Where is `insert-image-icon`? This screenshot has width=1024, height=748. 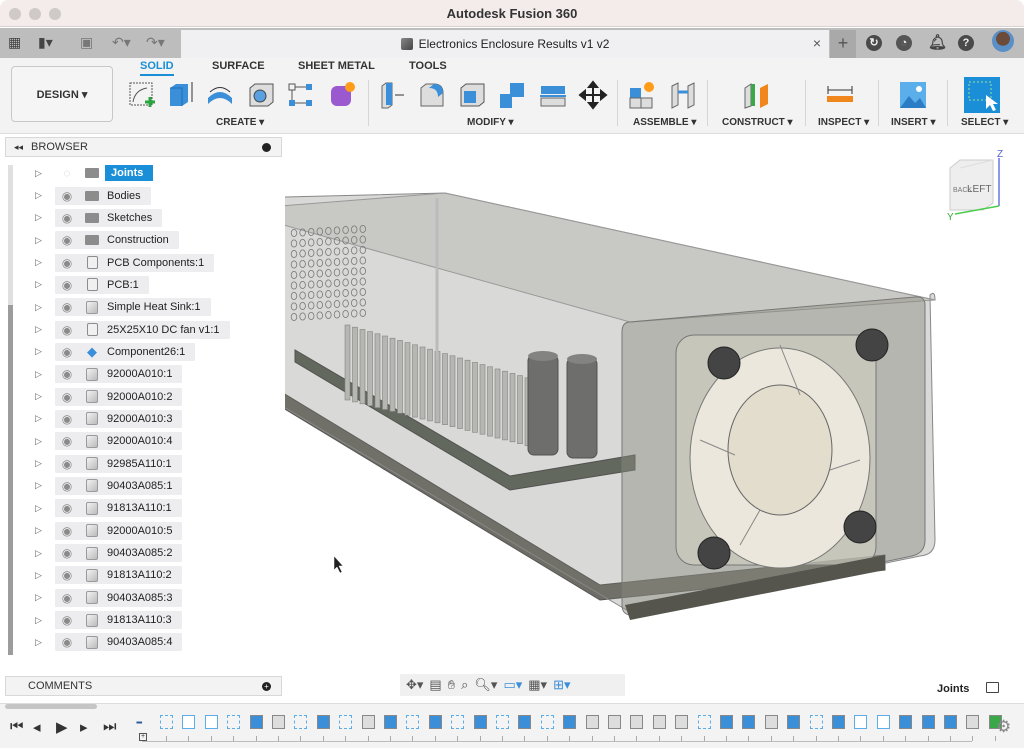 insert-image-icon is located at coordinates (913, 95).